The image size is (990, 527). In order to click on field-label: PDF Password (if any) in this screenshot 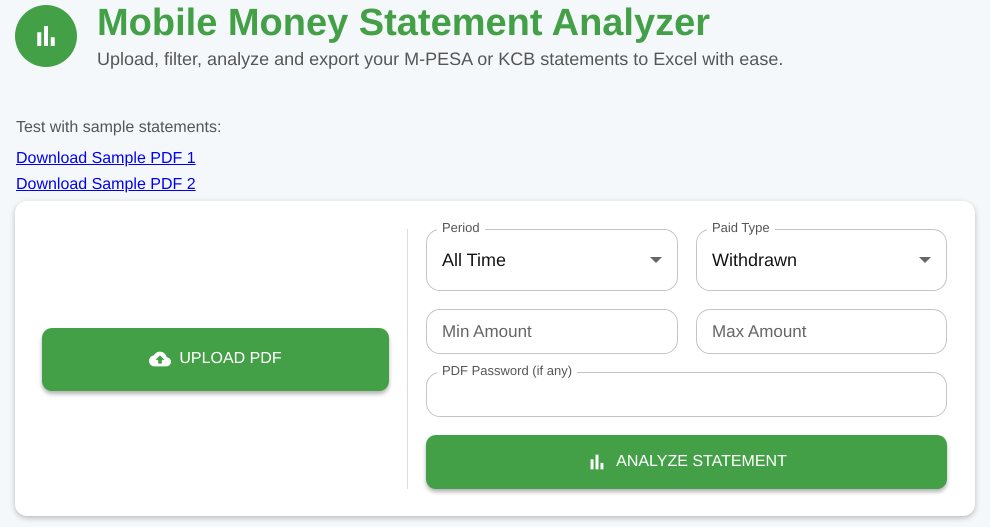, I will do `click(507, 371)`.